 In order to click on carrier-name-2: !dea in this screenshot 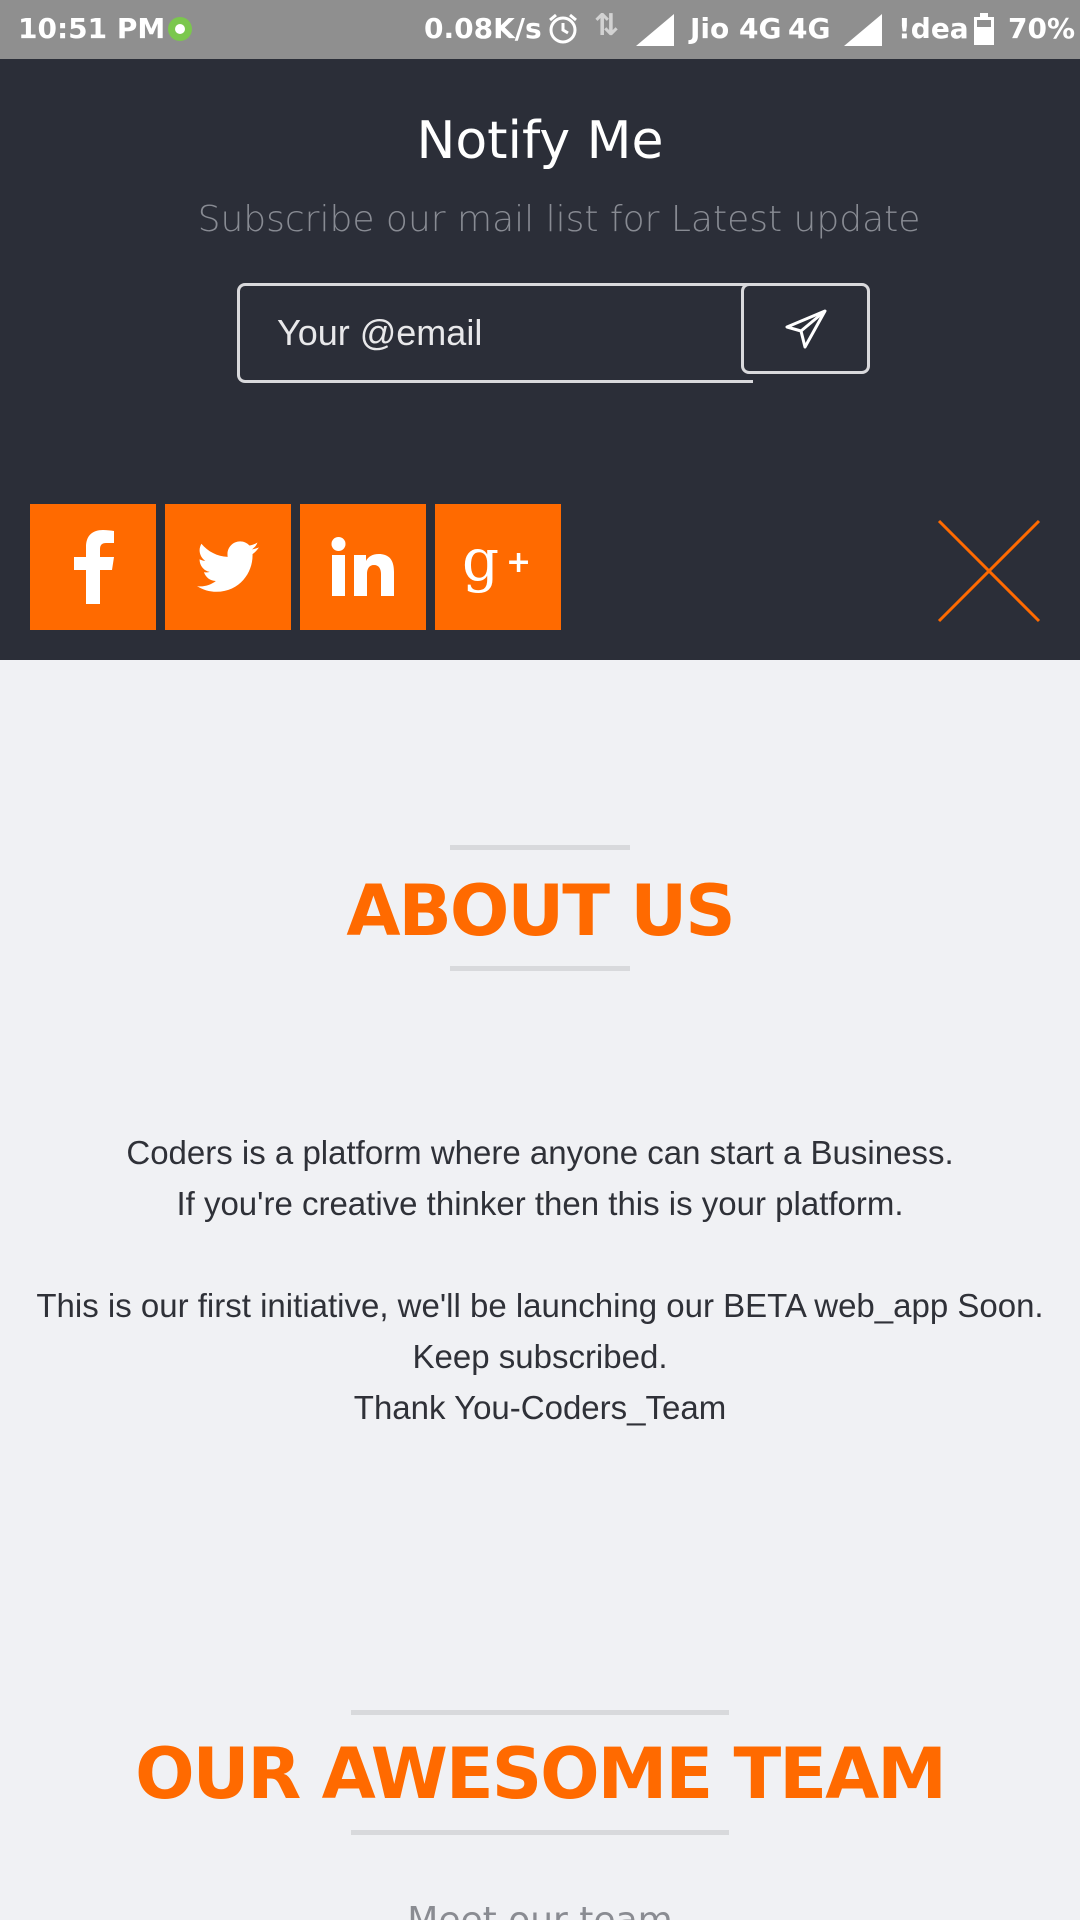, I will do `click(933, 28)`.